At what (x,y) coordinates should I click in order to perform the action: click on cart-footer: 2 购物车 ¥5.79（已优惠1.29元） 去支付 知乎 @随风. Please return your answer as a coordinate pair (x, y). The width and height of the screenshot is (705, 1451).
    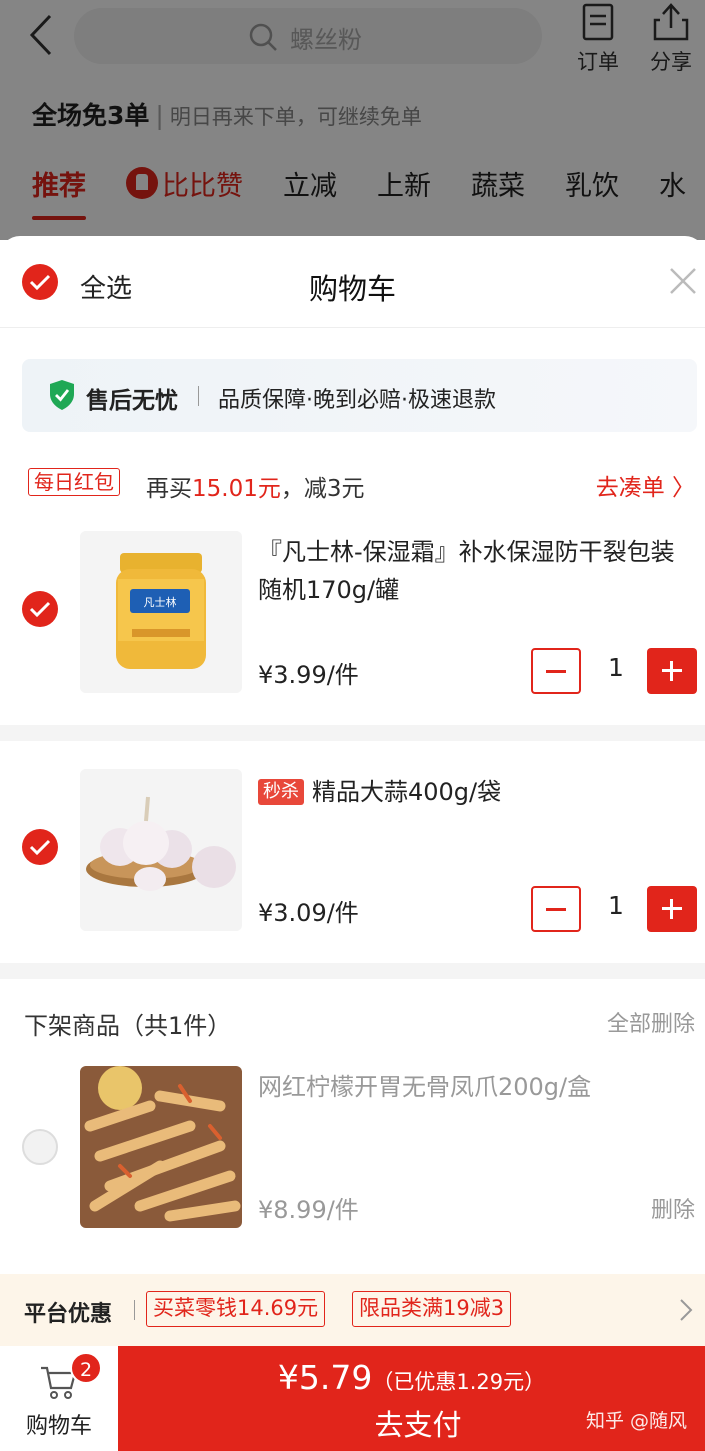
    Looking at the image, I should click on (352, 1398).